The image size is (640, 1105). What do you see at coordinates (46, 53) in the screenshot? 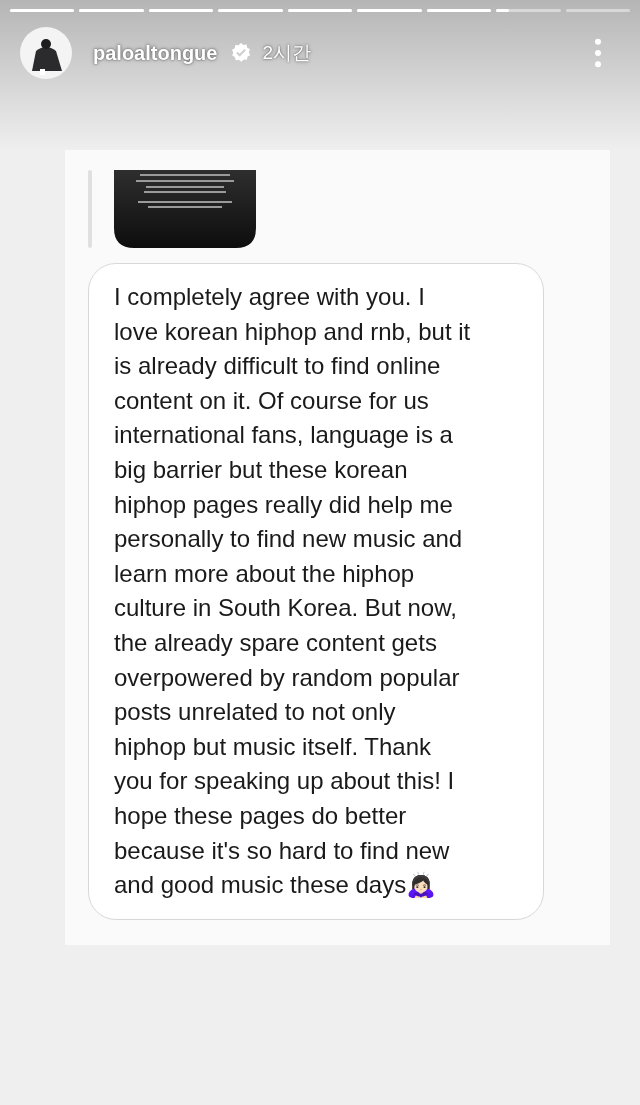
I see `avatar` at bounding box center [46, 53].